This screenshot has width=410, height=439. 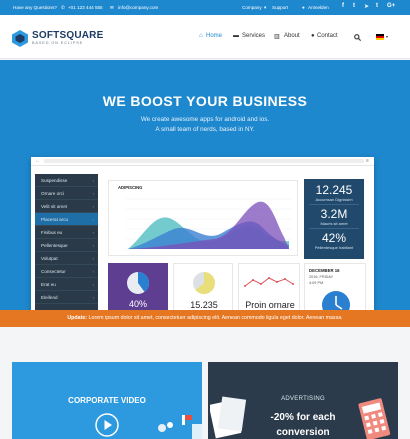 I want to click on stat-value: 42%, so click(x=334, y=238).